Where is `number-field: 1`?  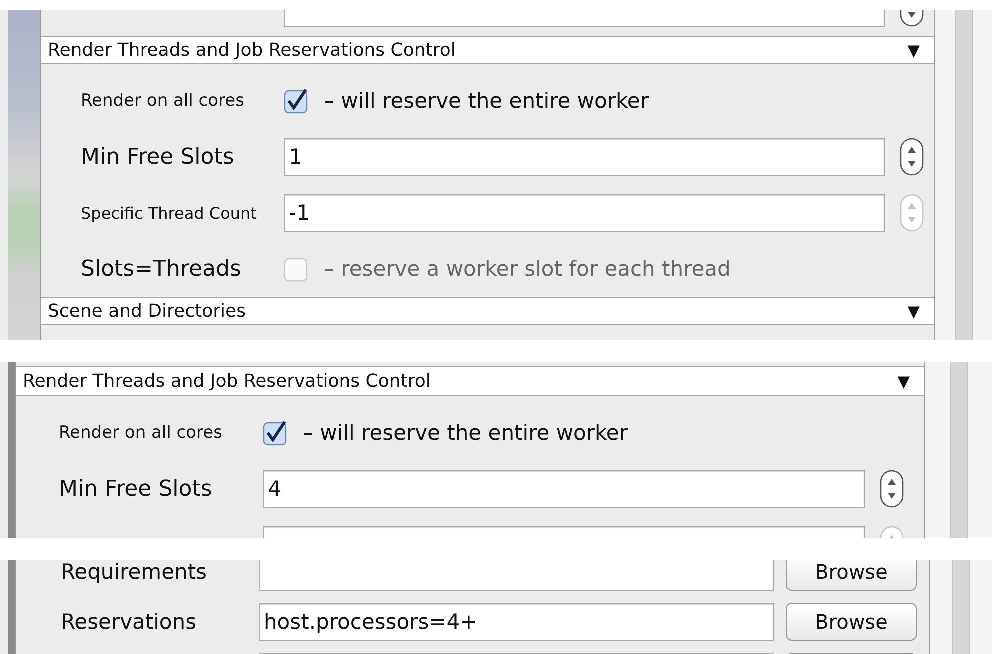 number-field: 1 is located at coordinates (584, 157).